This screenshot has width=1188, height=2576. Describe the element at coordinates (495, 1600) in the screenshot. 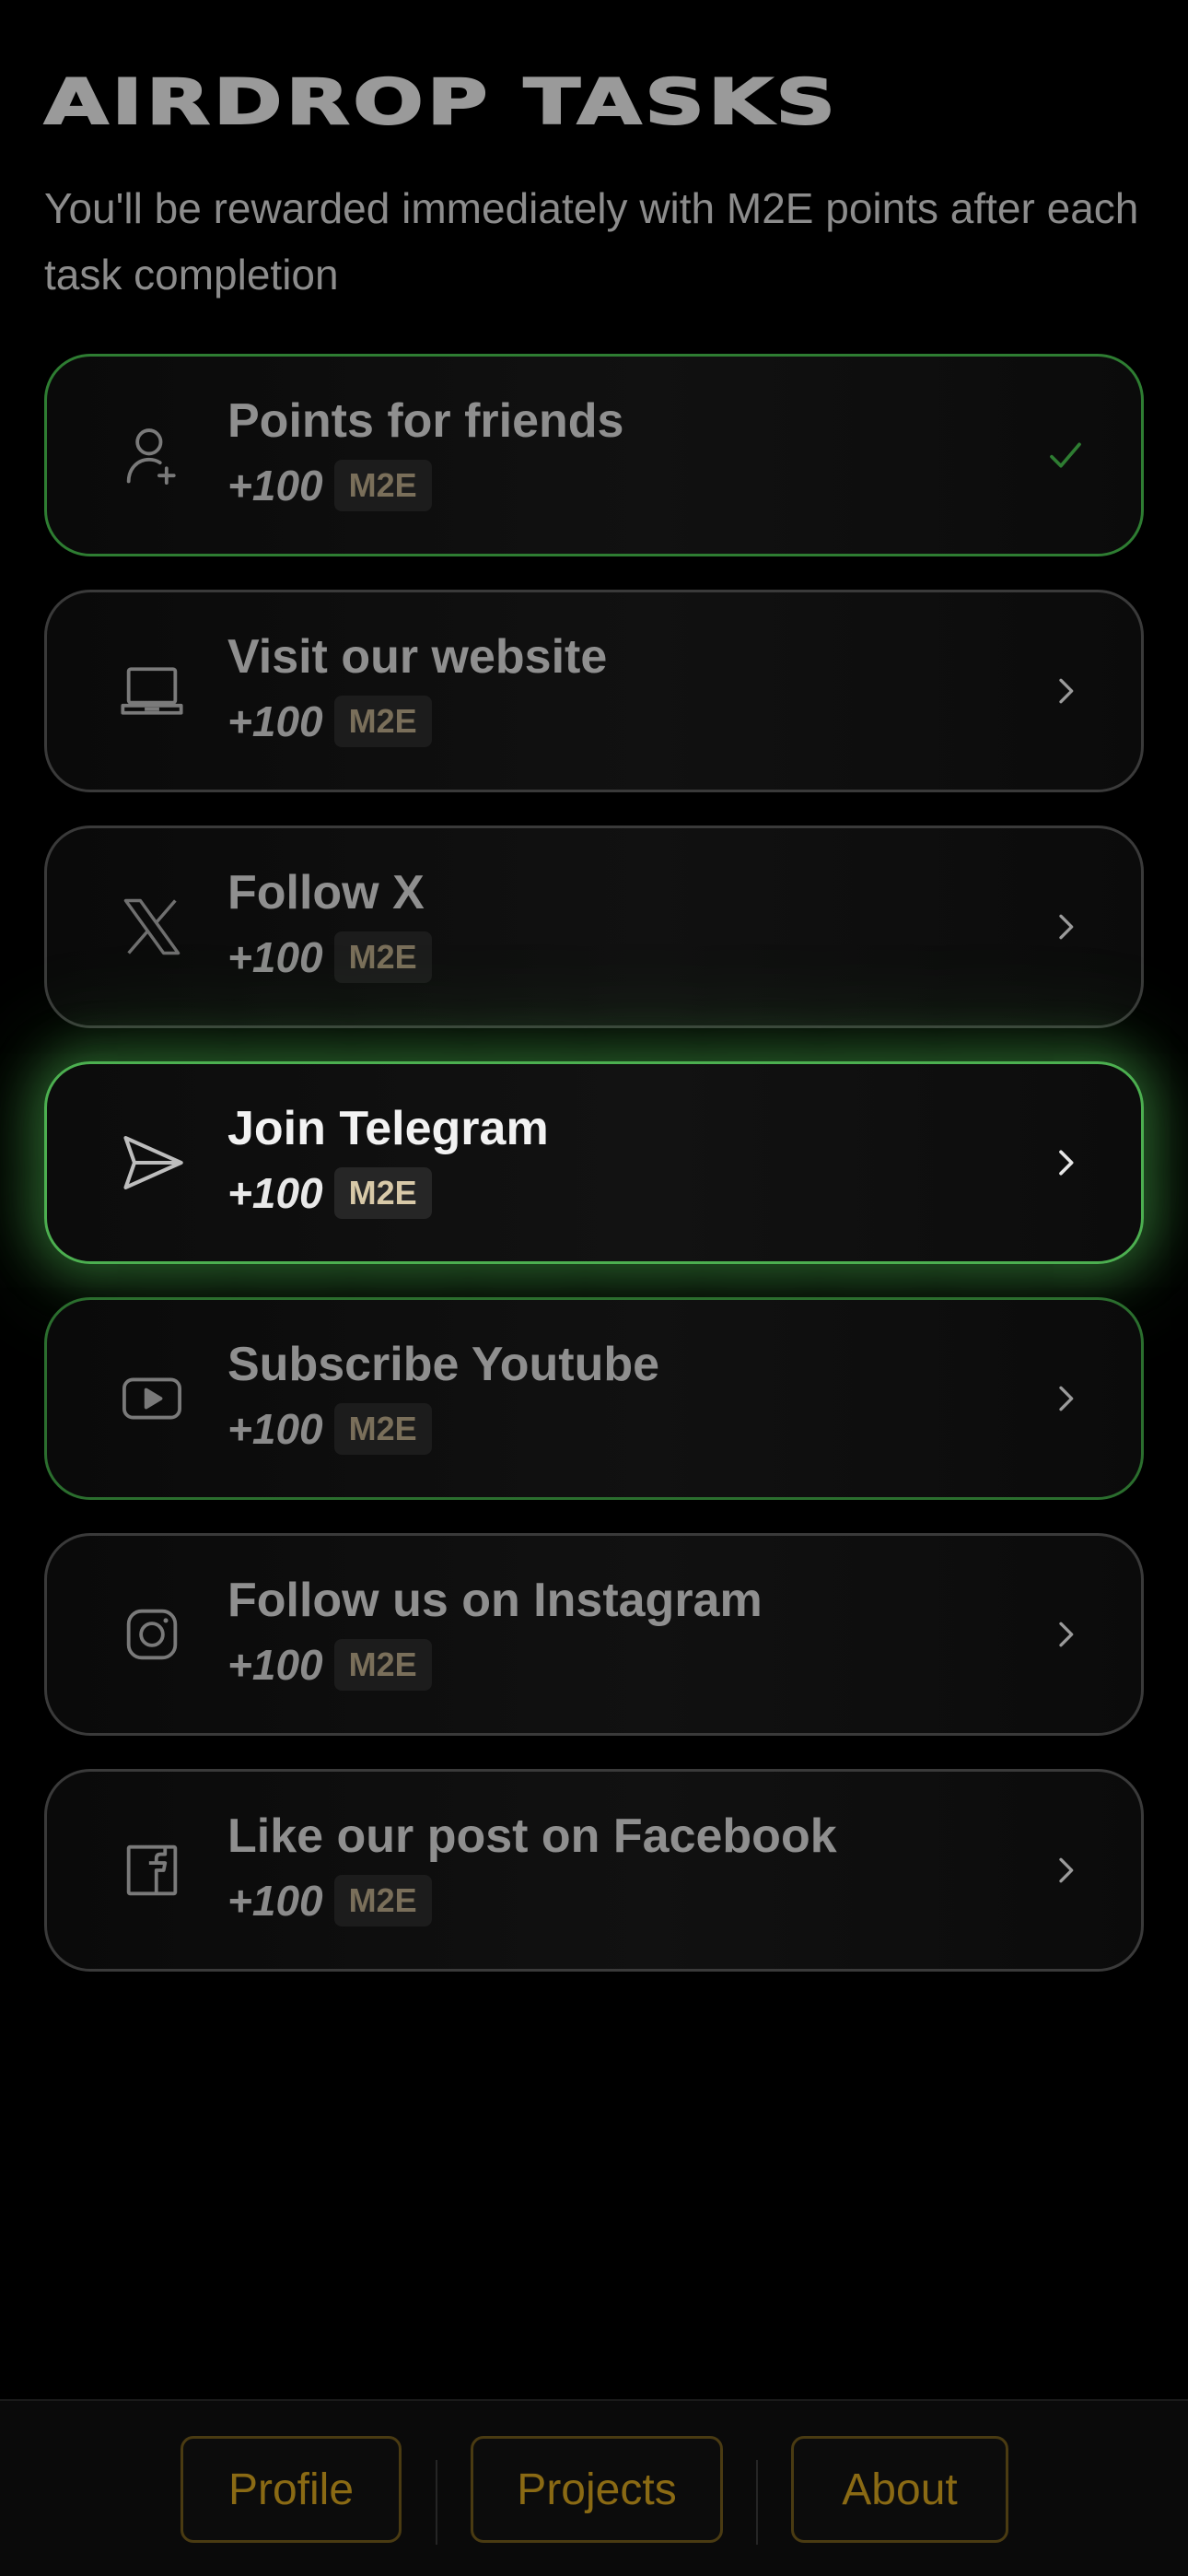

I see `task-title: Follow us on Instagram` at that location.